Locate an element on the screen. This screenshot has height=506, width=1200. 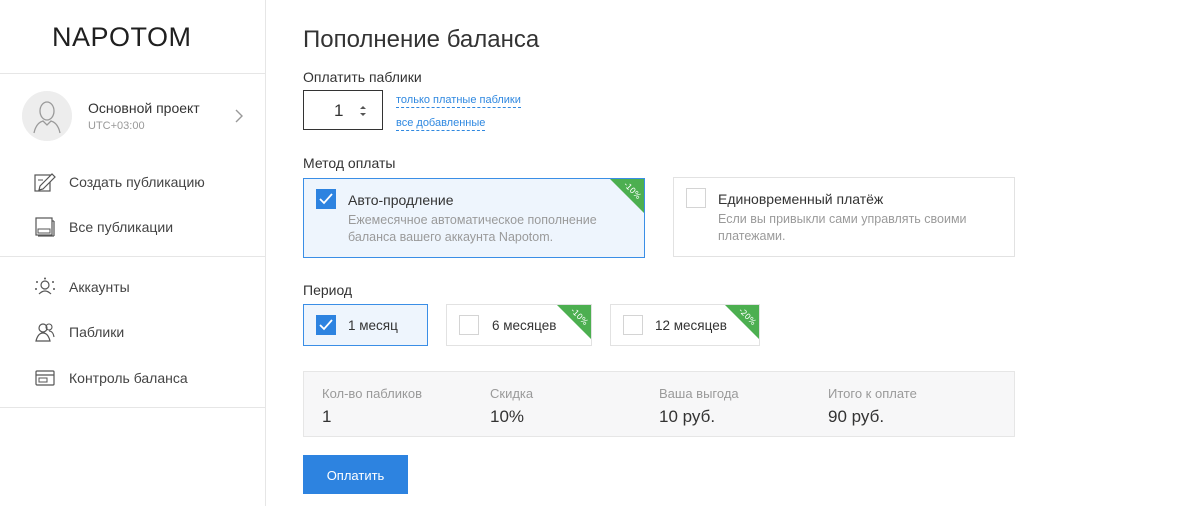
project-name: Основной проект is located at coordinates (144, 108).